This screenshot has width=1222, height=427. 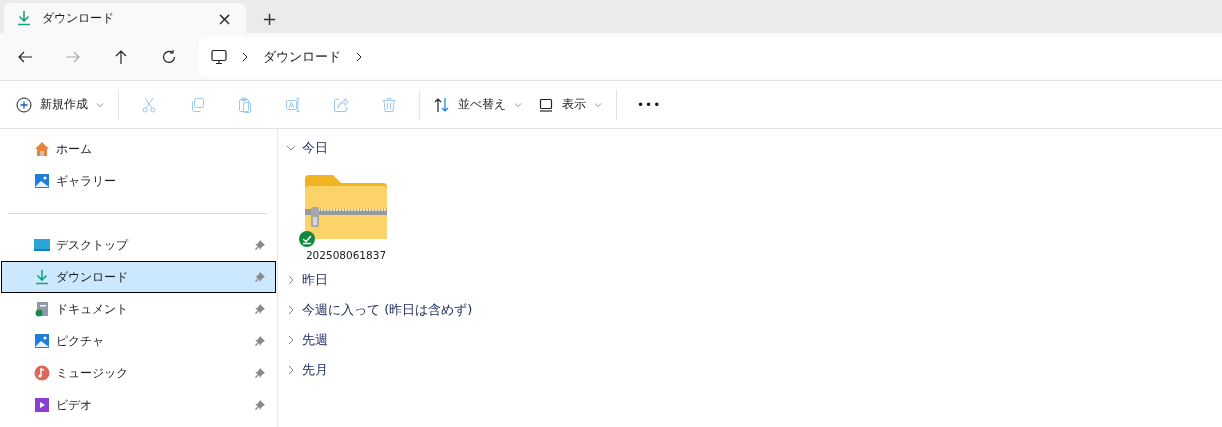 I want to click on sidebar-item: ピクチャ, so click(x=138, y=341).